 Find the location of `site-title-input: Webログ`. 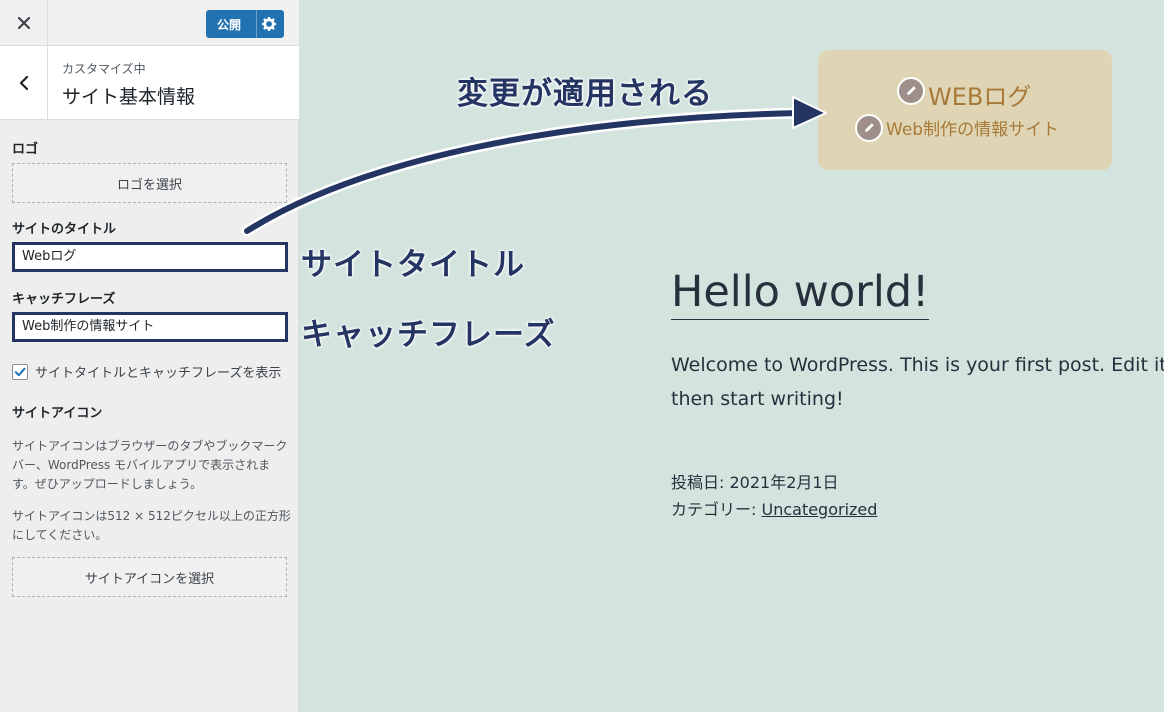

site-title-input: Webログ is located at coordinates (150, 257).